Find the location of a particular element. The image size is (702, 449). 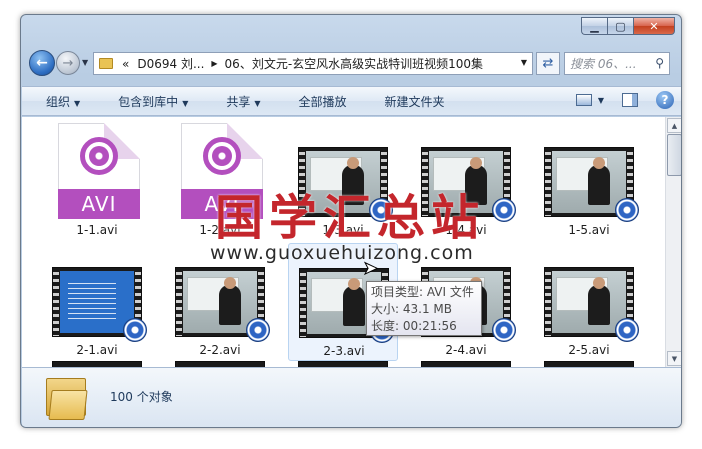

refresh-button: ⇄ is located at coordinates (548, 63).